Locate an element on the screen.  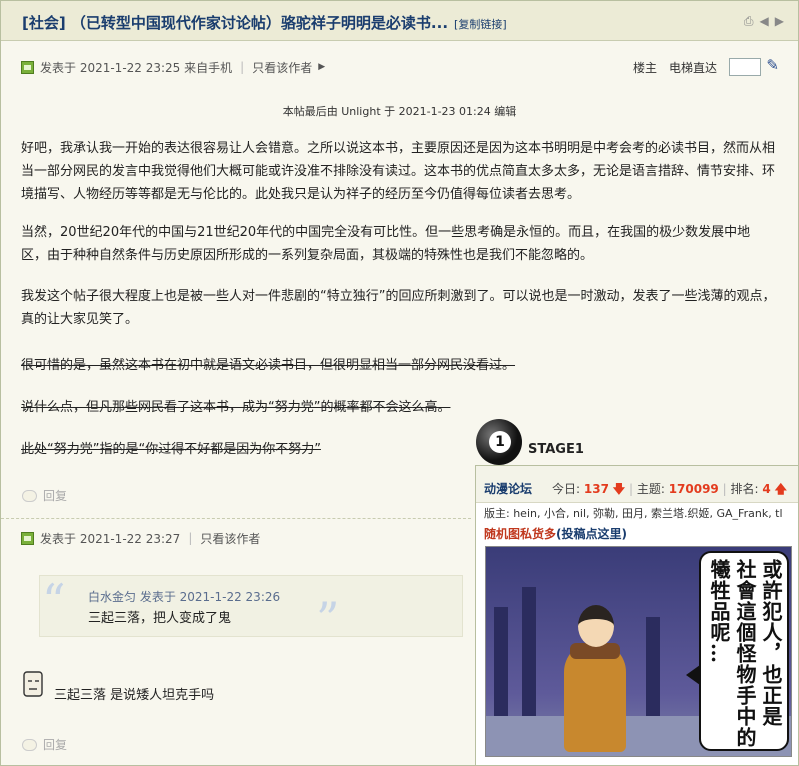
stage-ball-icon: 1 is located at coordinates (499, 442).